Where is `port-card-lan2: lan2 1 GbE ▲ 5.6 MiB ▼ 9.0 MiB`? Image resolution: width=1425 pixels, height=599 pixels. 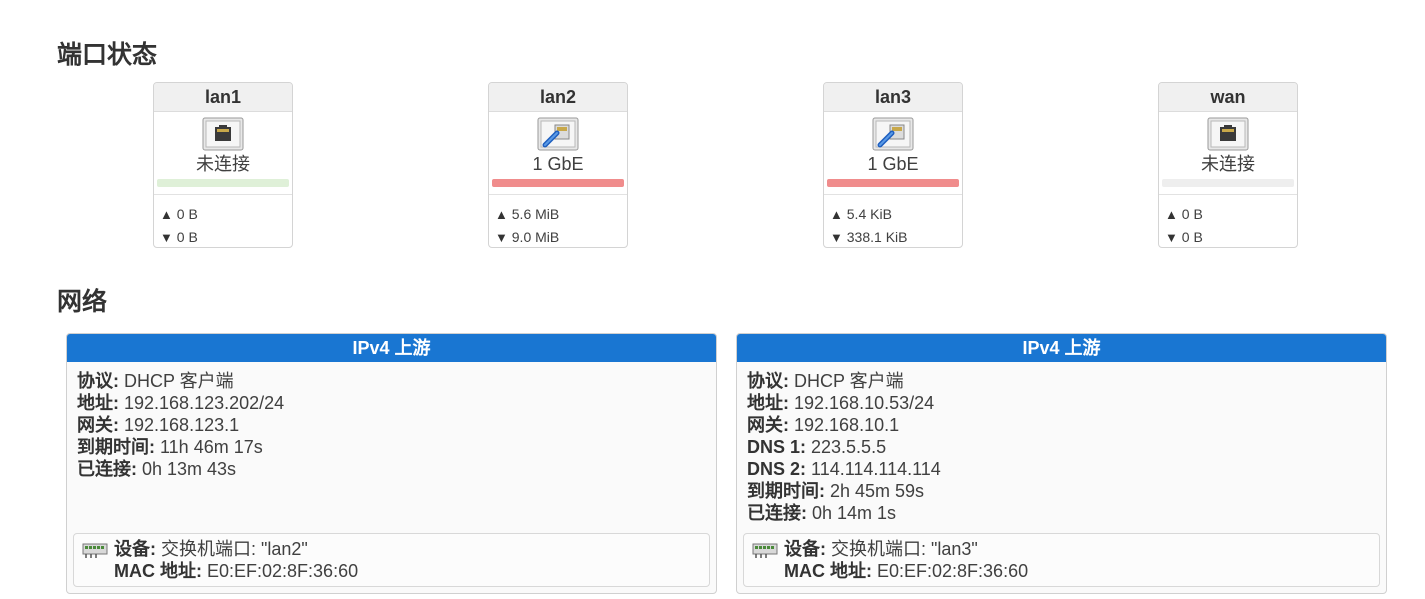
port-card-lan2: lan2 1 GbE ▲ 5.6 MiB ▼ 9.0 MiB is located at coordinates (558, 165).